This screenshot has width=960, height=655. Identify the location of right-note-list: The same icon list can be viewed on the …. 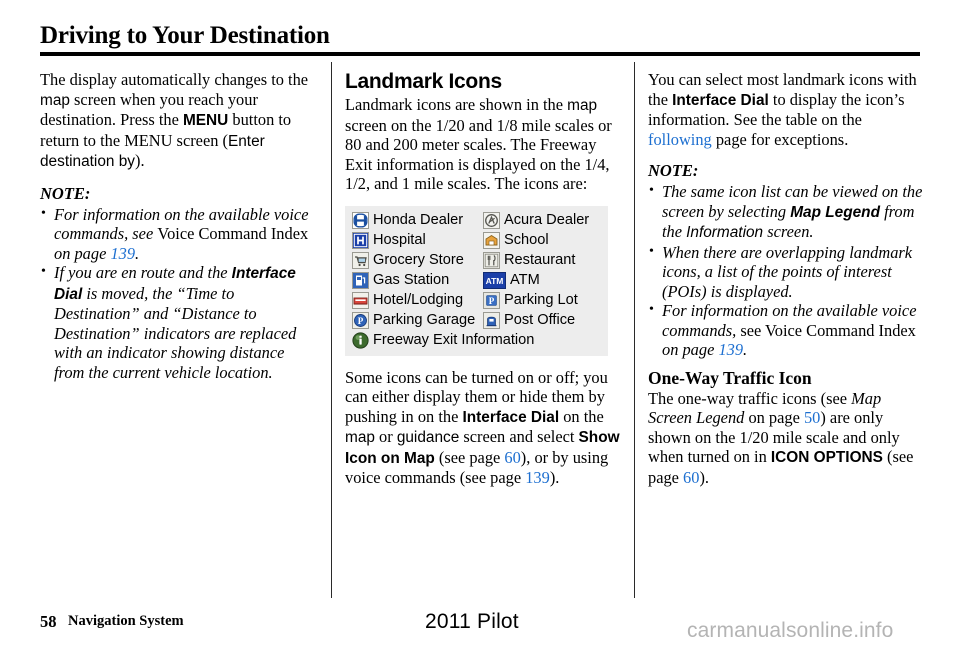
(787, 270).